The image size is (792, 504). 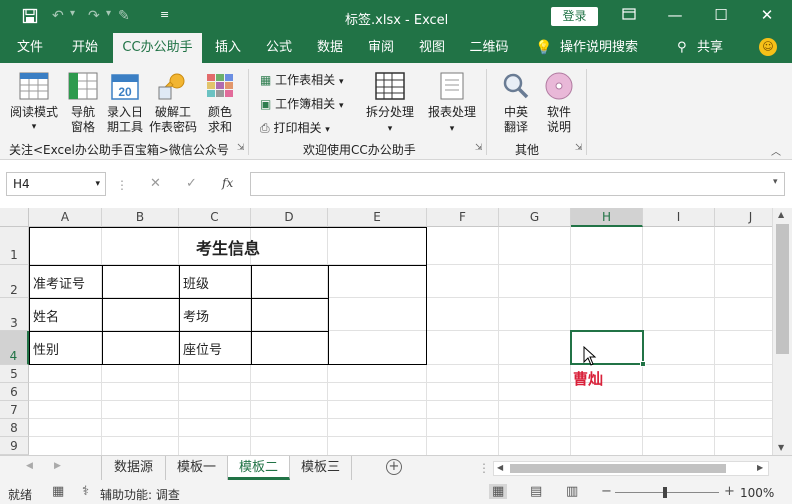 What do you see at coordinates (72, 13) in the screenshot?
I see `undo-dropdown-icon: ▾` at bounding box center [72, 13].